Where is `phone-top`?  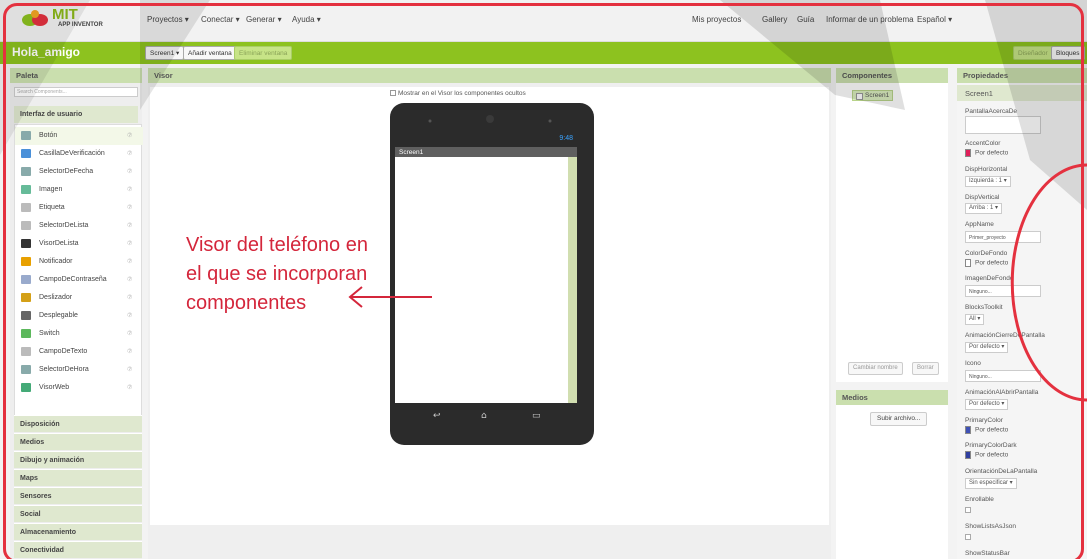 phone-top is located at coordinates (490, 119).